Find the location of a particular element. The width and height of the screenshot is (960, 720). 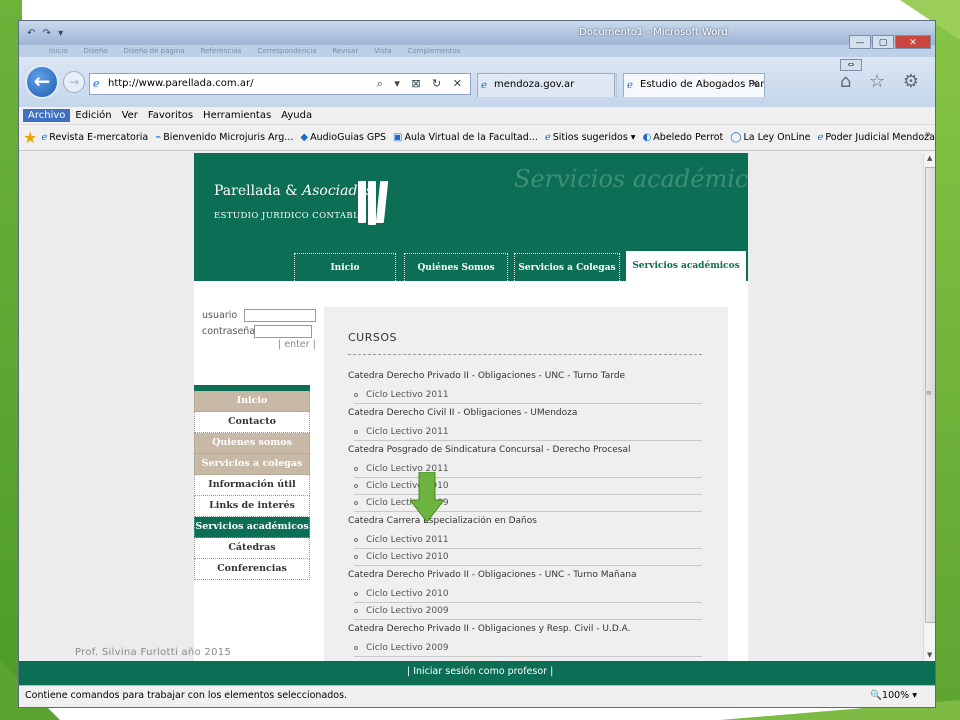

menu-1: Edición is located at coordinates (93, 115).